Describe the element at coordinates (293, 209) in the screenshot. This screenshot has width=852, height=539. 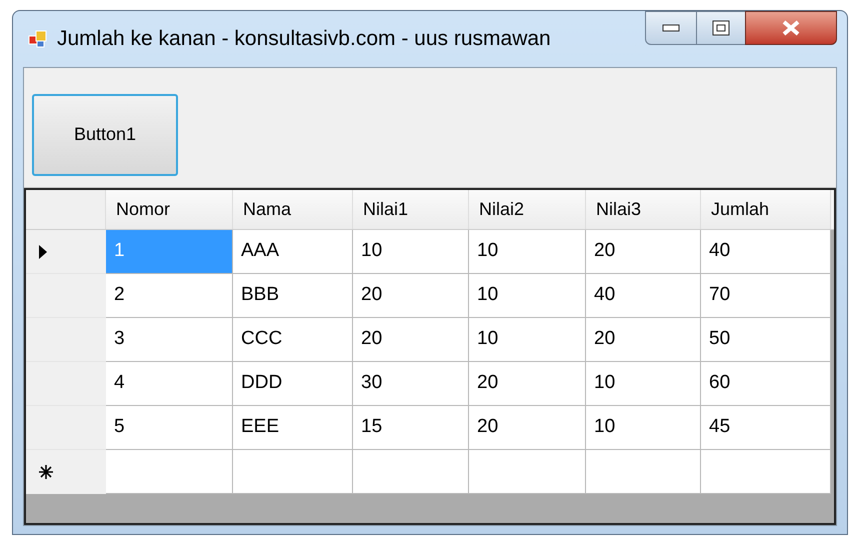
I see `column-header: Nama` at that location.